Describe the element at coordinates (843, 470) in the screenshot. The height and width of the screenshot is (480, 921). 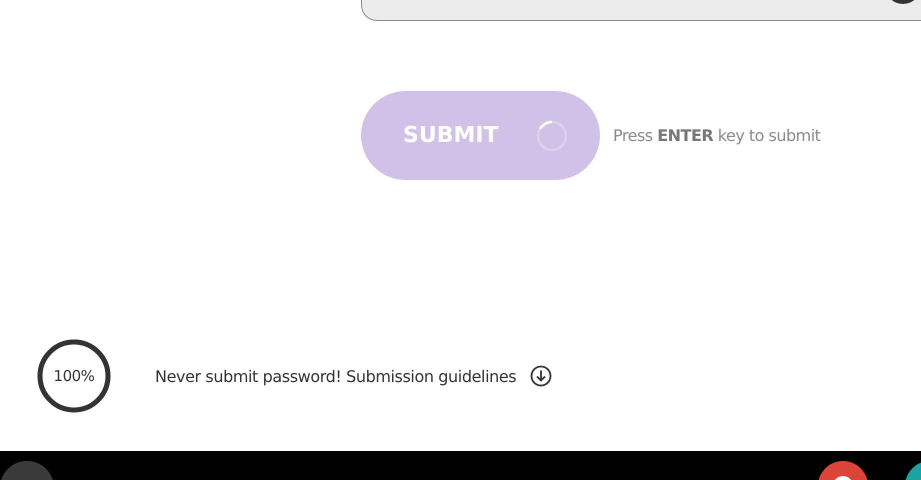
I see `browser-icon` at that location.